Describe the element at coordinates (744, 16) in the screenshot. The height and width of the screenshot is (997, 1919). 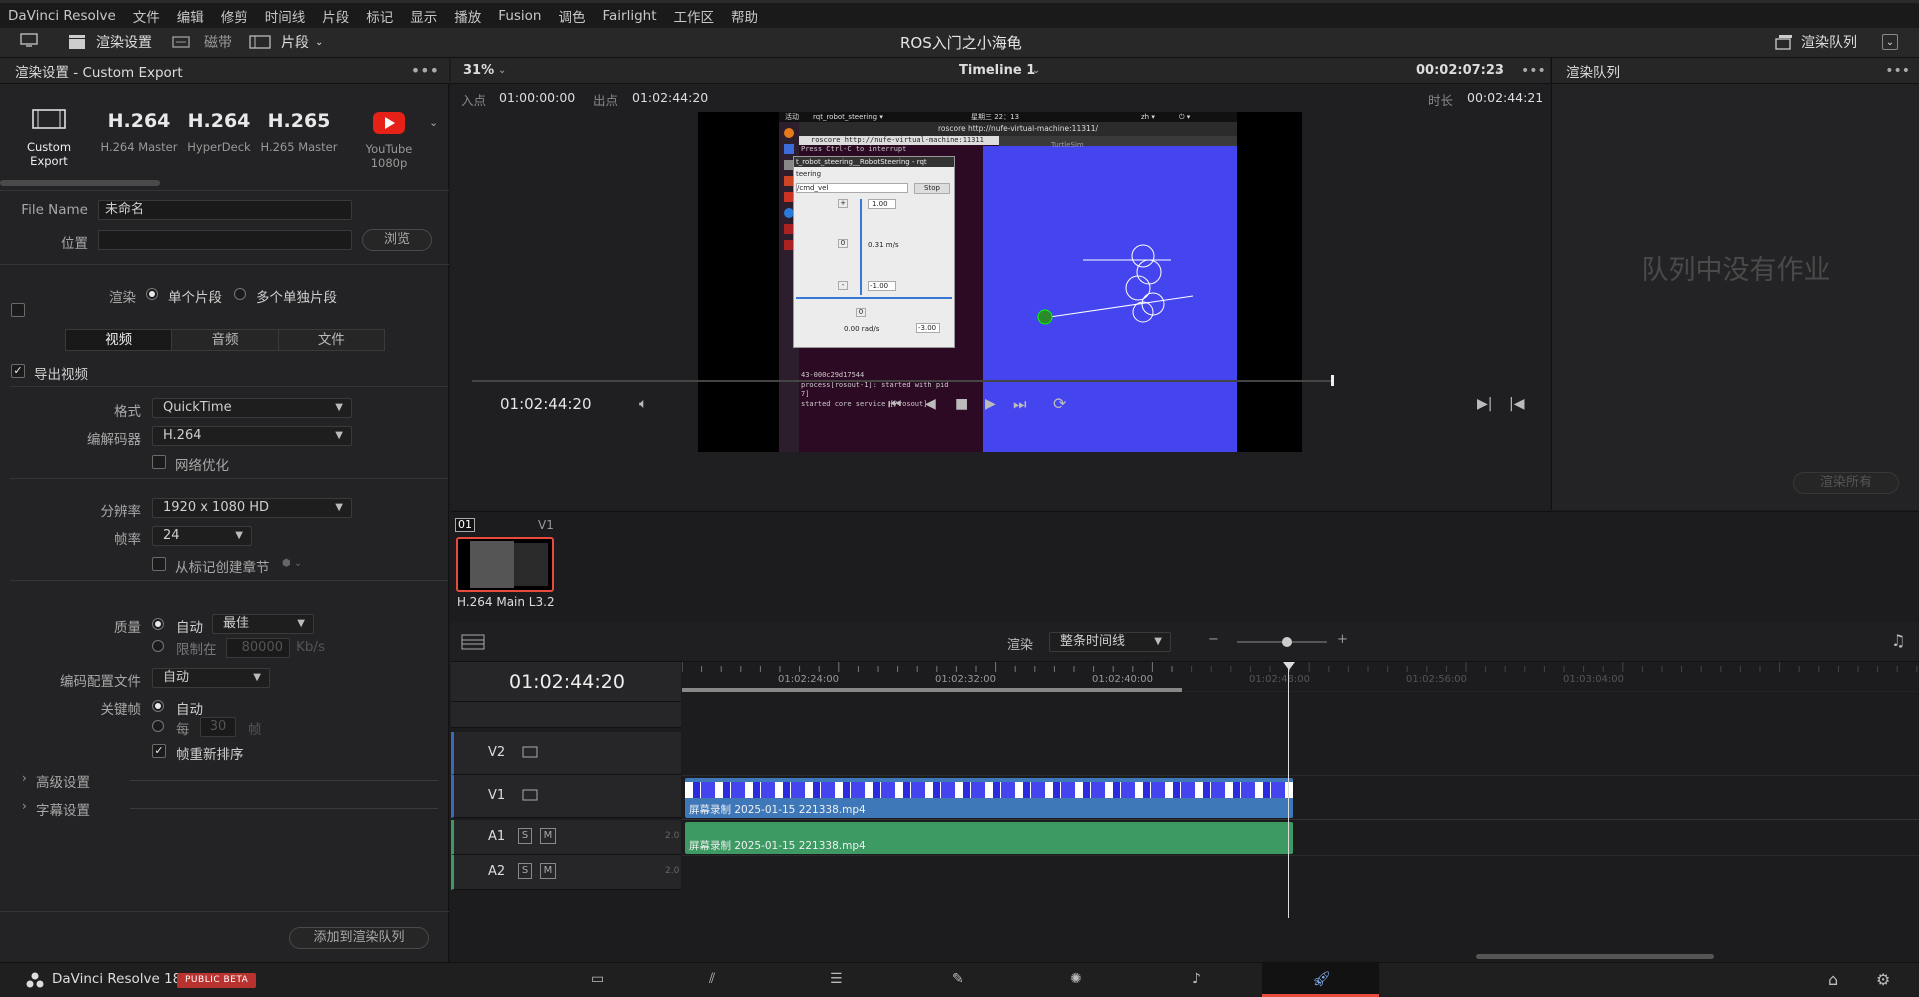
I see `menu-help: 帮助` at that location.